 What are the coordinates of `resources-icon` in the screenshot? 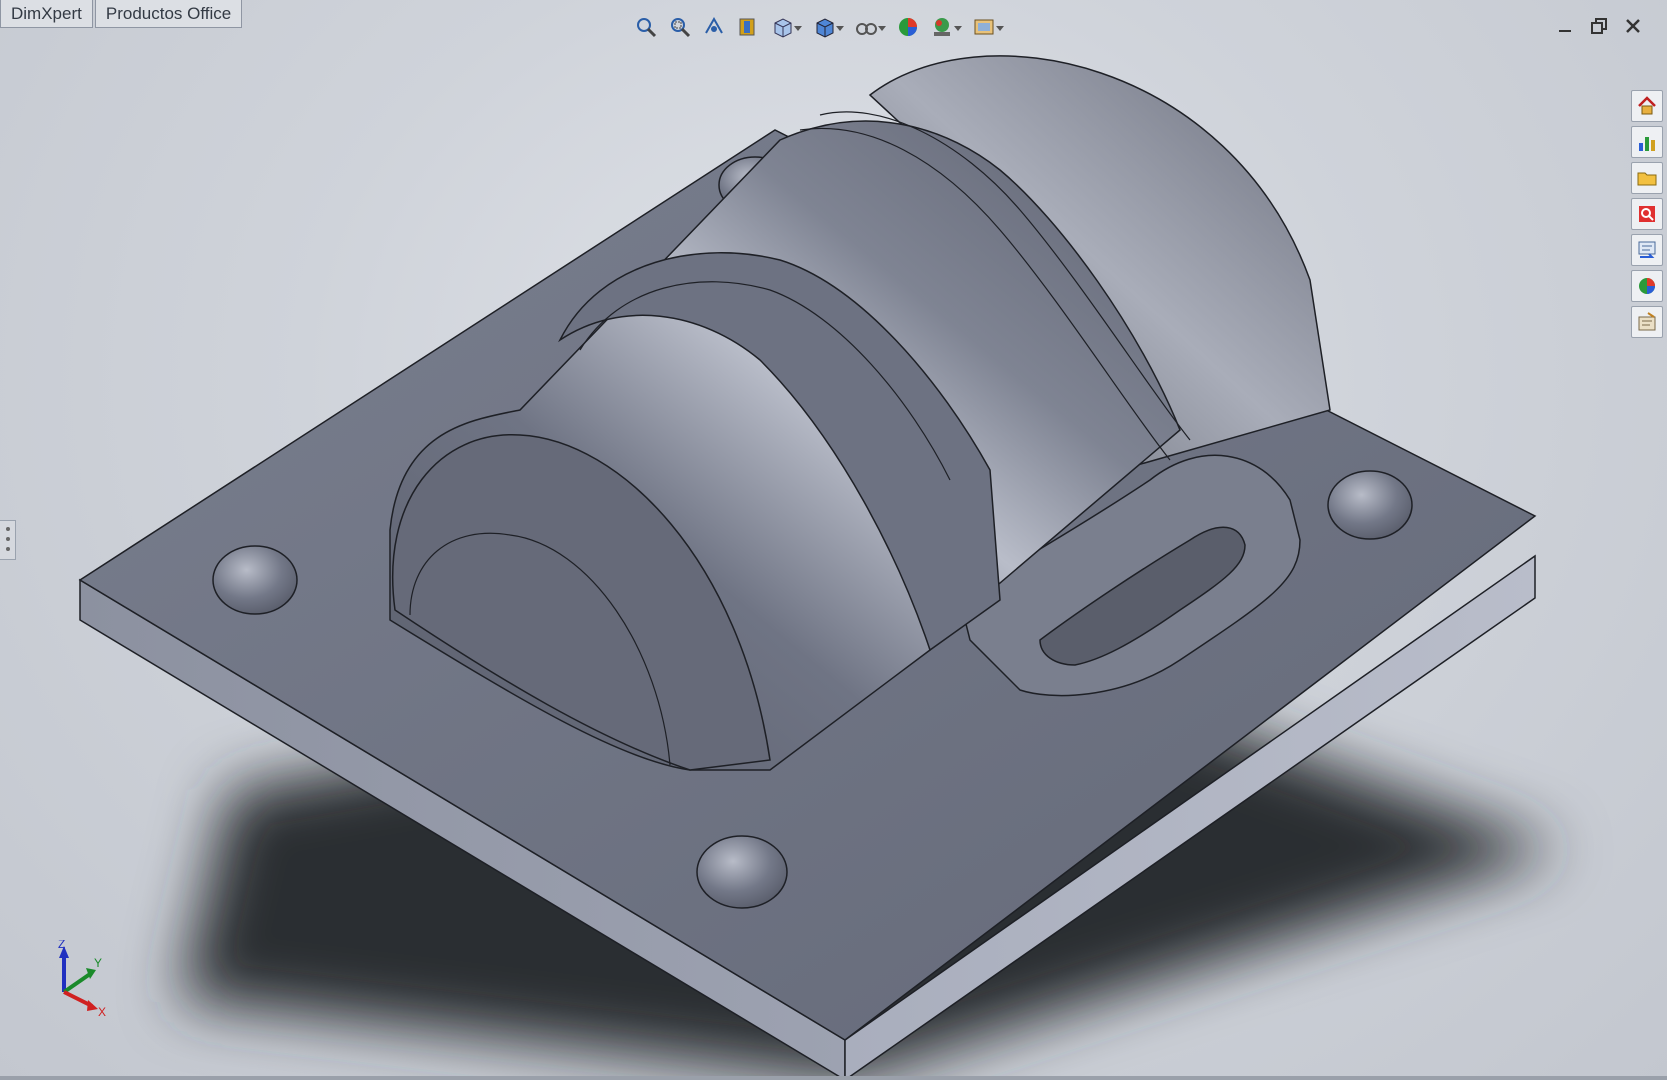 It's located at (1647, 142).